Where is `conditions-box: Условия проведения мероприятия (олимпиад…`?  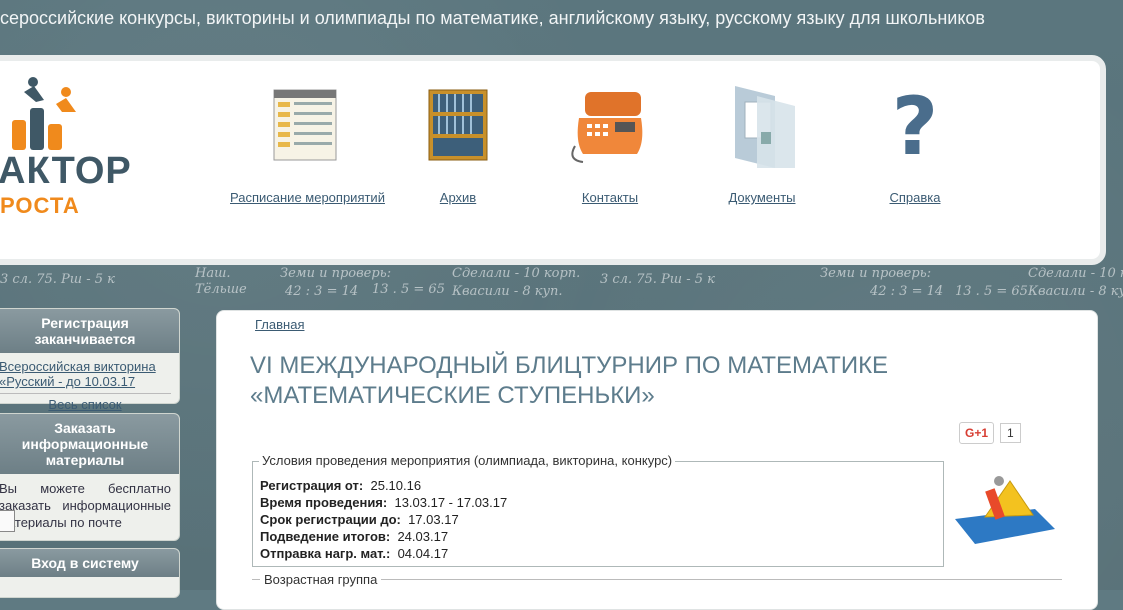
conditions-box: Условия проведения мероприятия (олимпиад… is located at coordinates (598, 510).